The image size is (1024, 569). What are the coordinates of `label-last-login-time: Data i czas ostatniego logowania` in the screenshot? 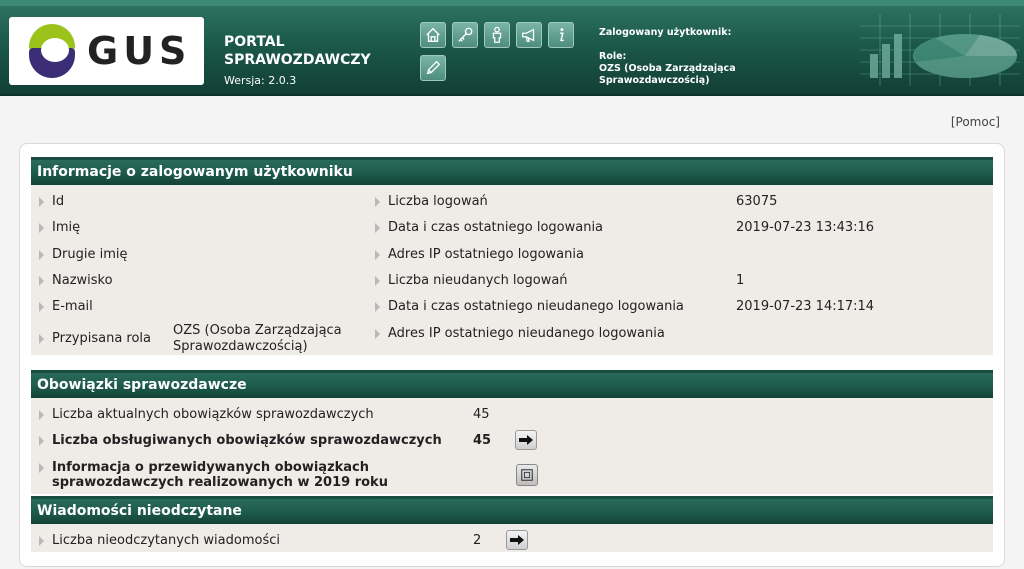 It's located at (489, 227).